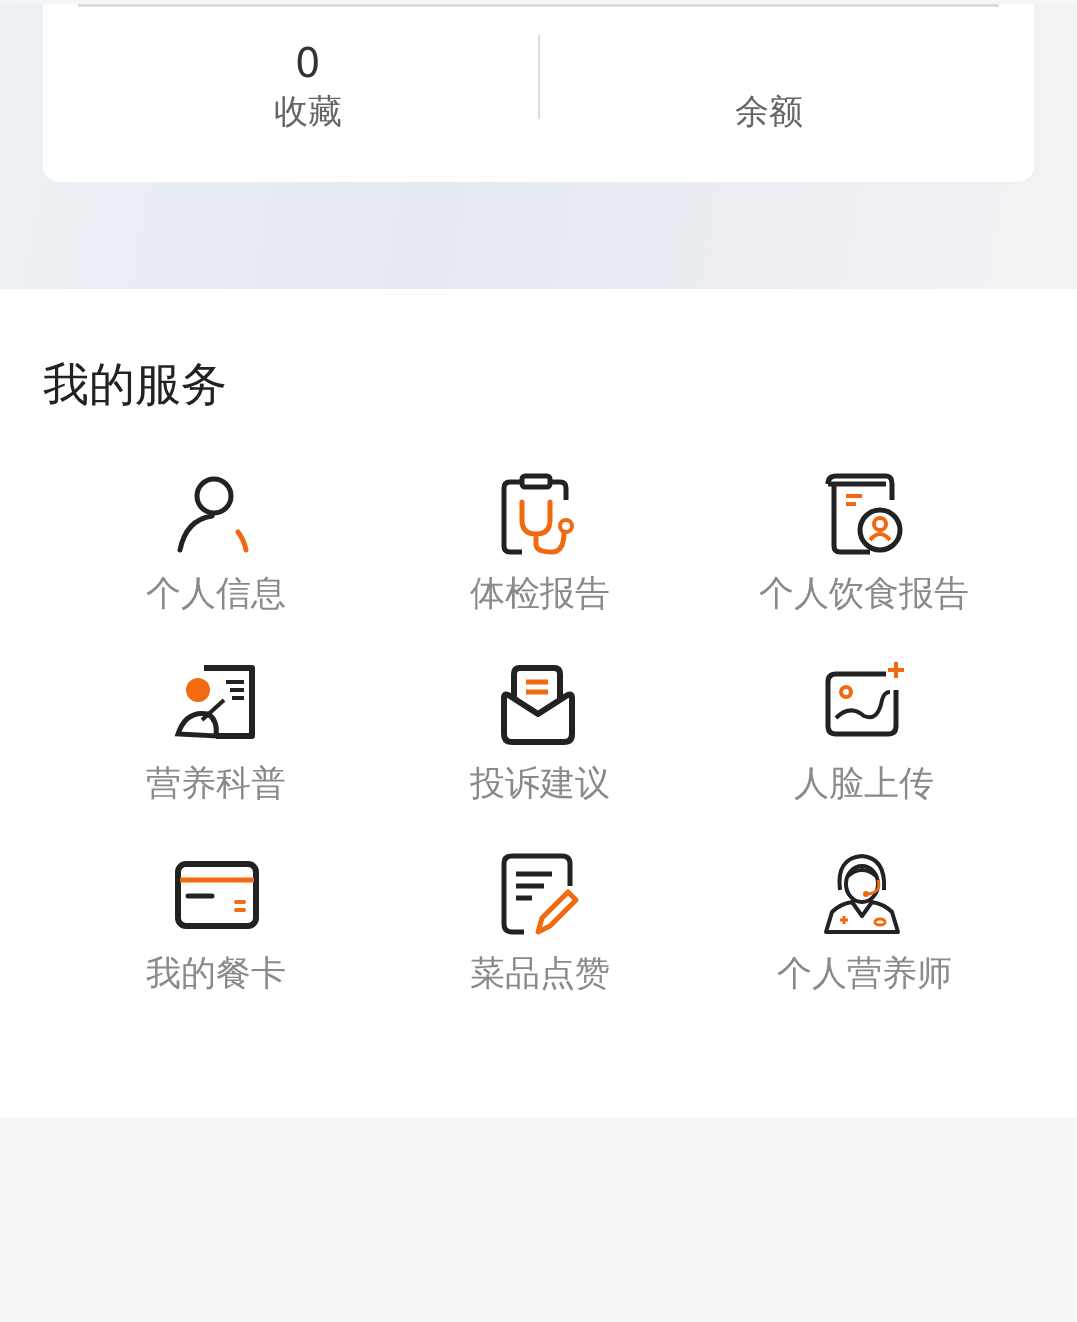  What do you see at coordinates (135, 385) in the screenshot?
I see `section-title: 我的服务` at bounding box center [135, 385].